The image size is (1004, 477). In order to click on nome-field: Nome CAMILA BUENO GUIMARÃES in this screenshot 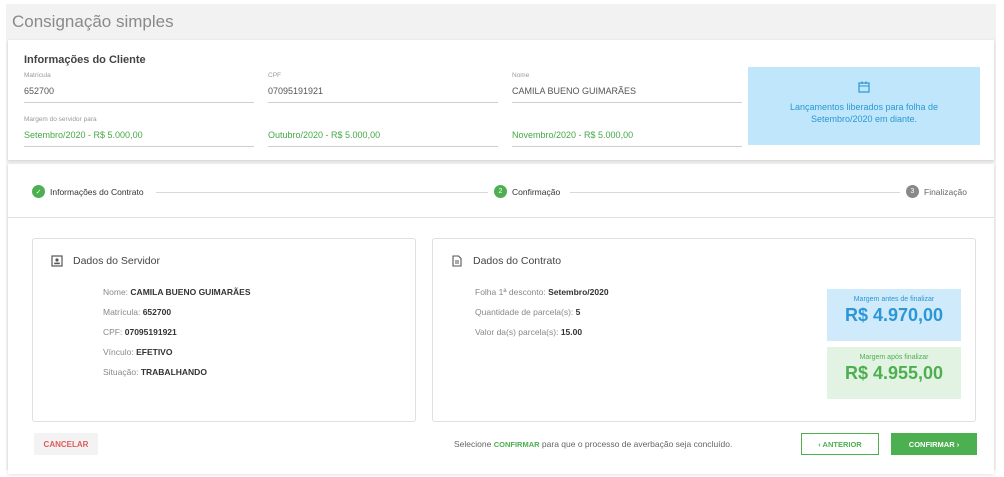, I will do `click(627, 87)`.